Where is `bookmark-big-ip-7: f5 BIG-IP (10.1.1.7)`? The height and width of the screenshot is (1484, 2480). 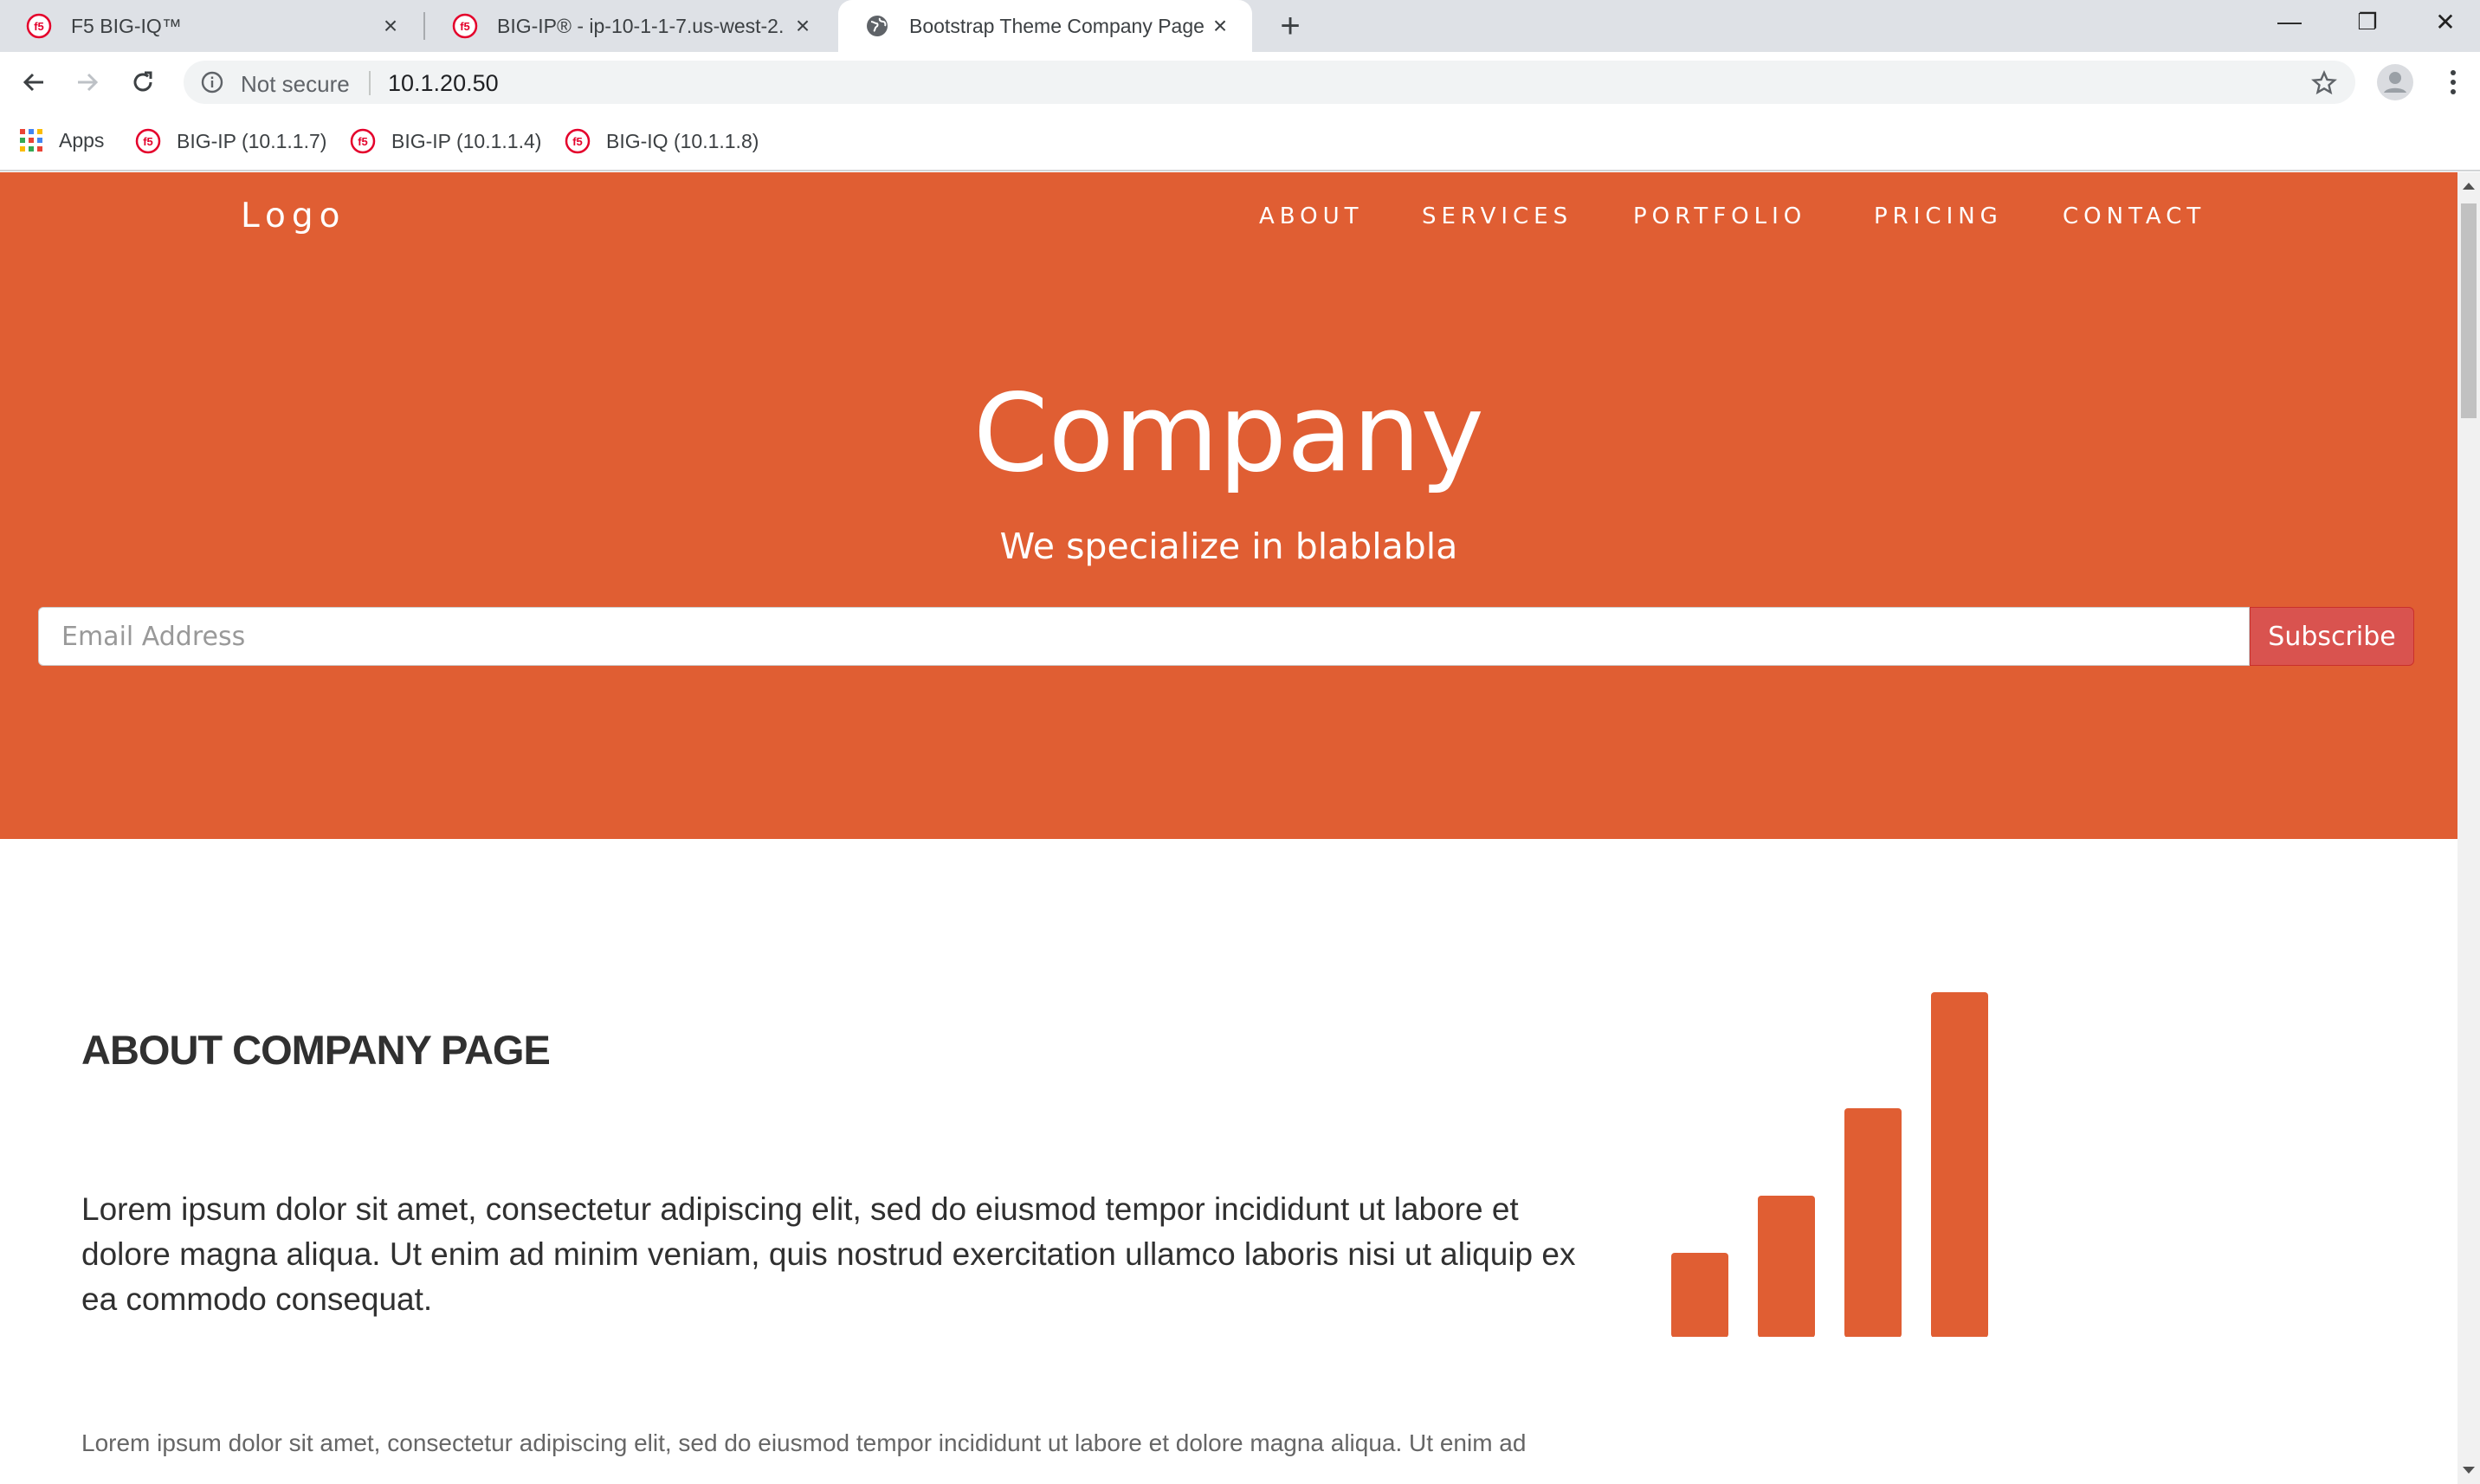 bookmark-big-ip-7: f5 BIG-IP (10.1.1.7) is located at coordinates (230, 141).